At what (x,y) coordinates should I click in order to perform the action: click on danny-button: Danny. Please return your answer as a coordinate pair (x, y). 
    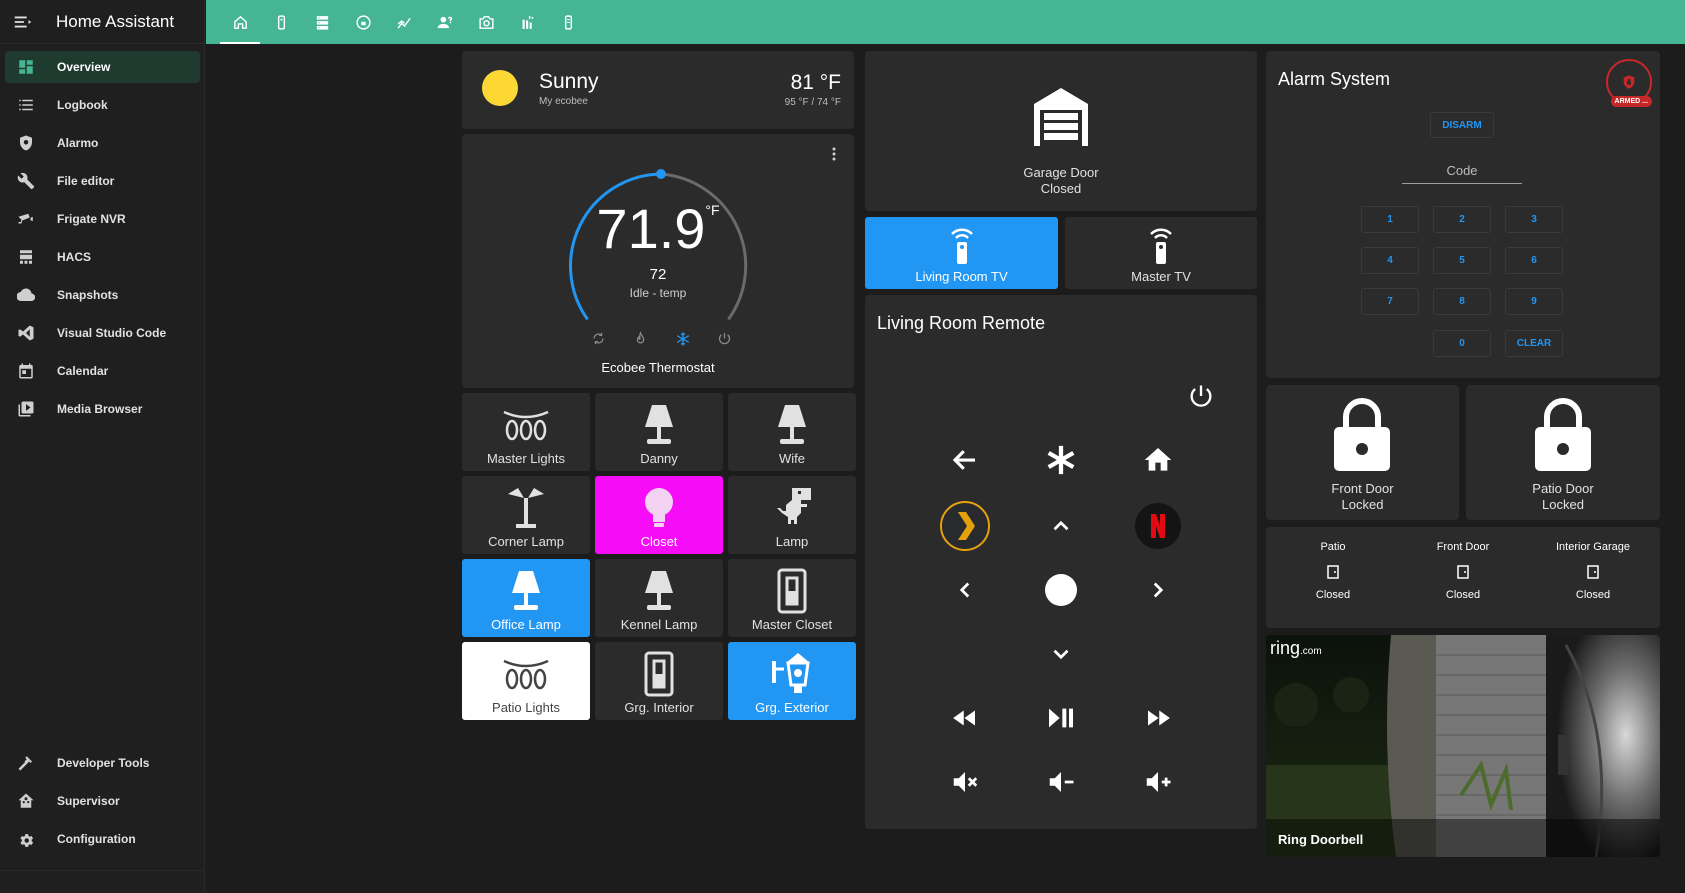
    Looking at the image, I should click on (659, 432).